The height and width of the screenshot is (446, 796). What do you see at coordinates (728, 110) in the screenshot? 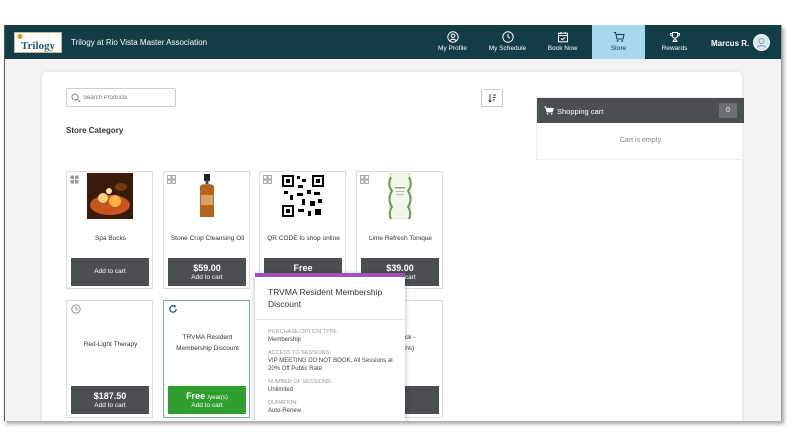
I see `cart-count-badge: 0` at bounding box center [728, 110].